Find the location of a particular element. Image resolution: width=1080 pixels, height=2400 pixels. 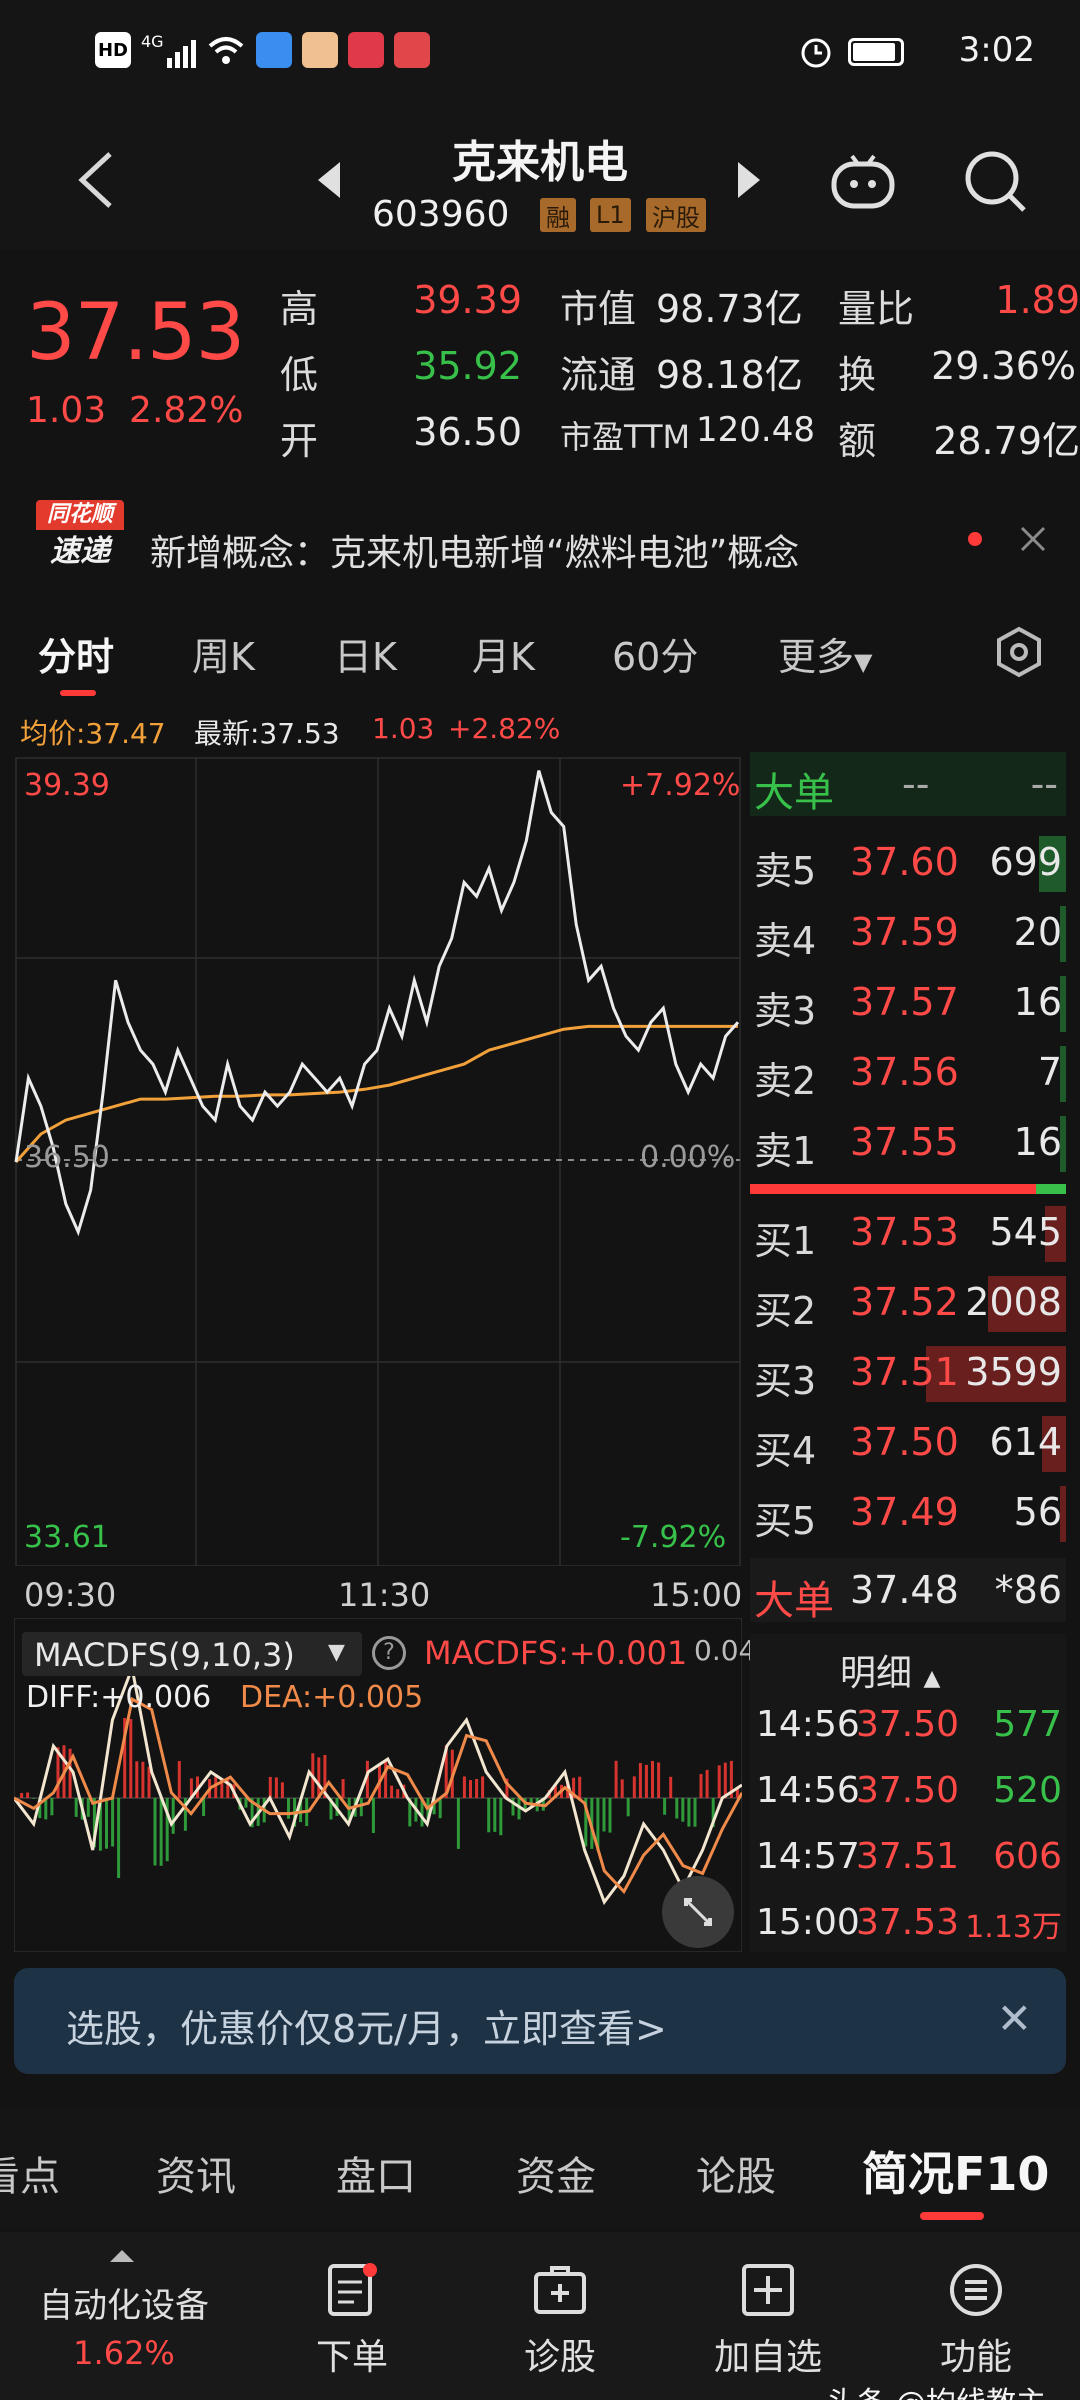

bid-row: 买1 37.53 545 is located at coordinates (908, 1232).